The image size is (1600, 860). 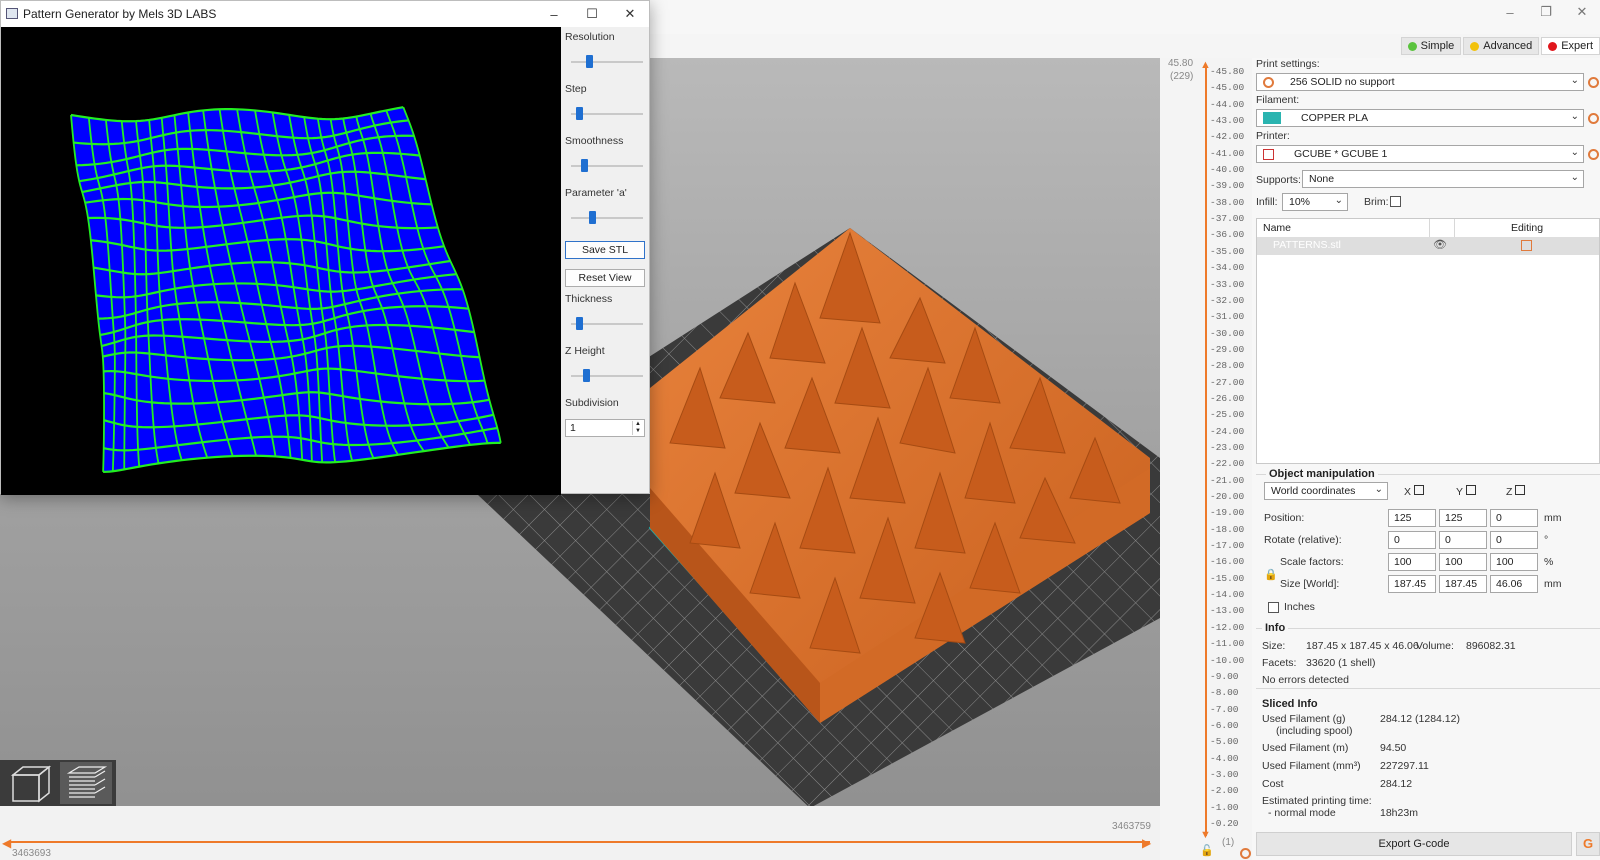 I want to click on parameter-a-slider, so click(x=607, y=218).